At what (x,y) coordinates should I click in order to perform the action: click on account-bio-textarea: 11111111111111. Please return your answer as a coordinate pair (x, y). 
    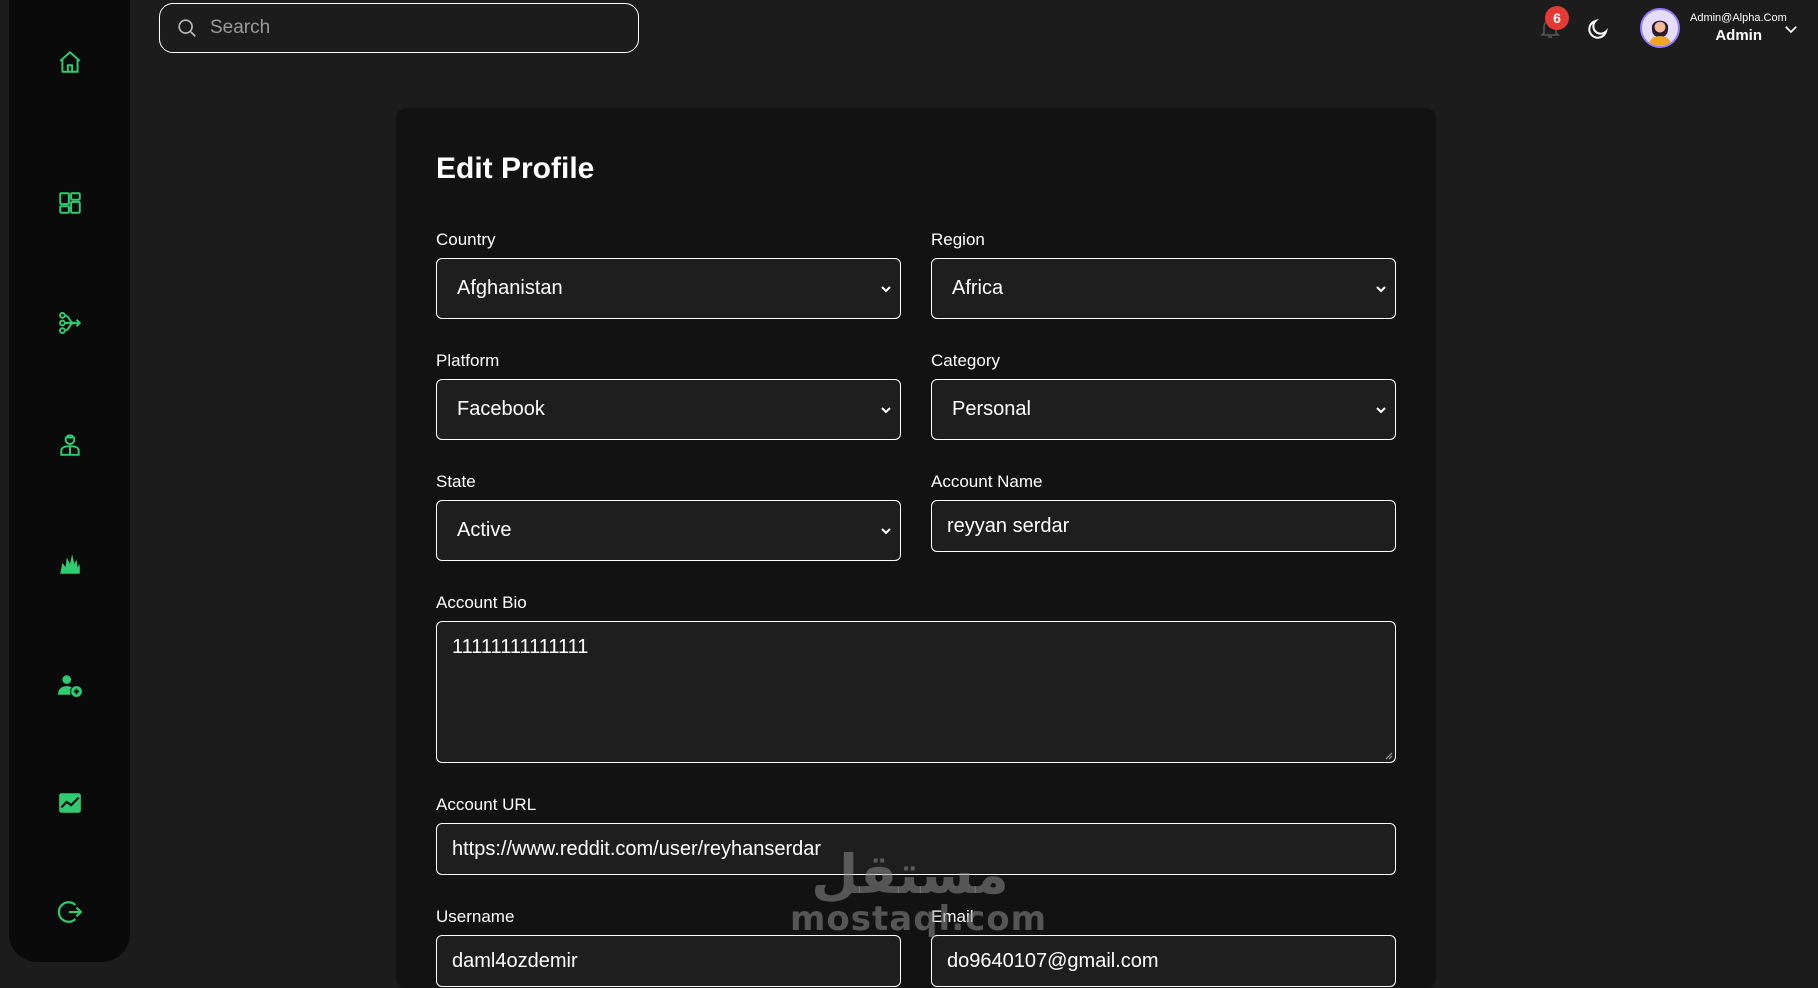
    Looking at the image, I should click on (916, 692).